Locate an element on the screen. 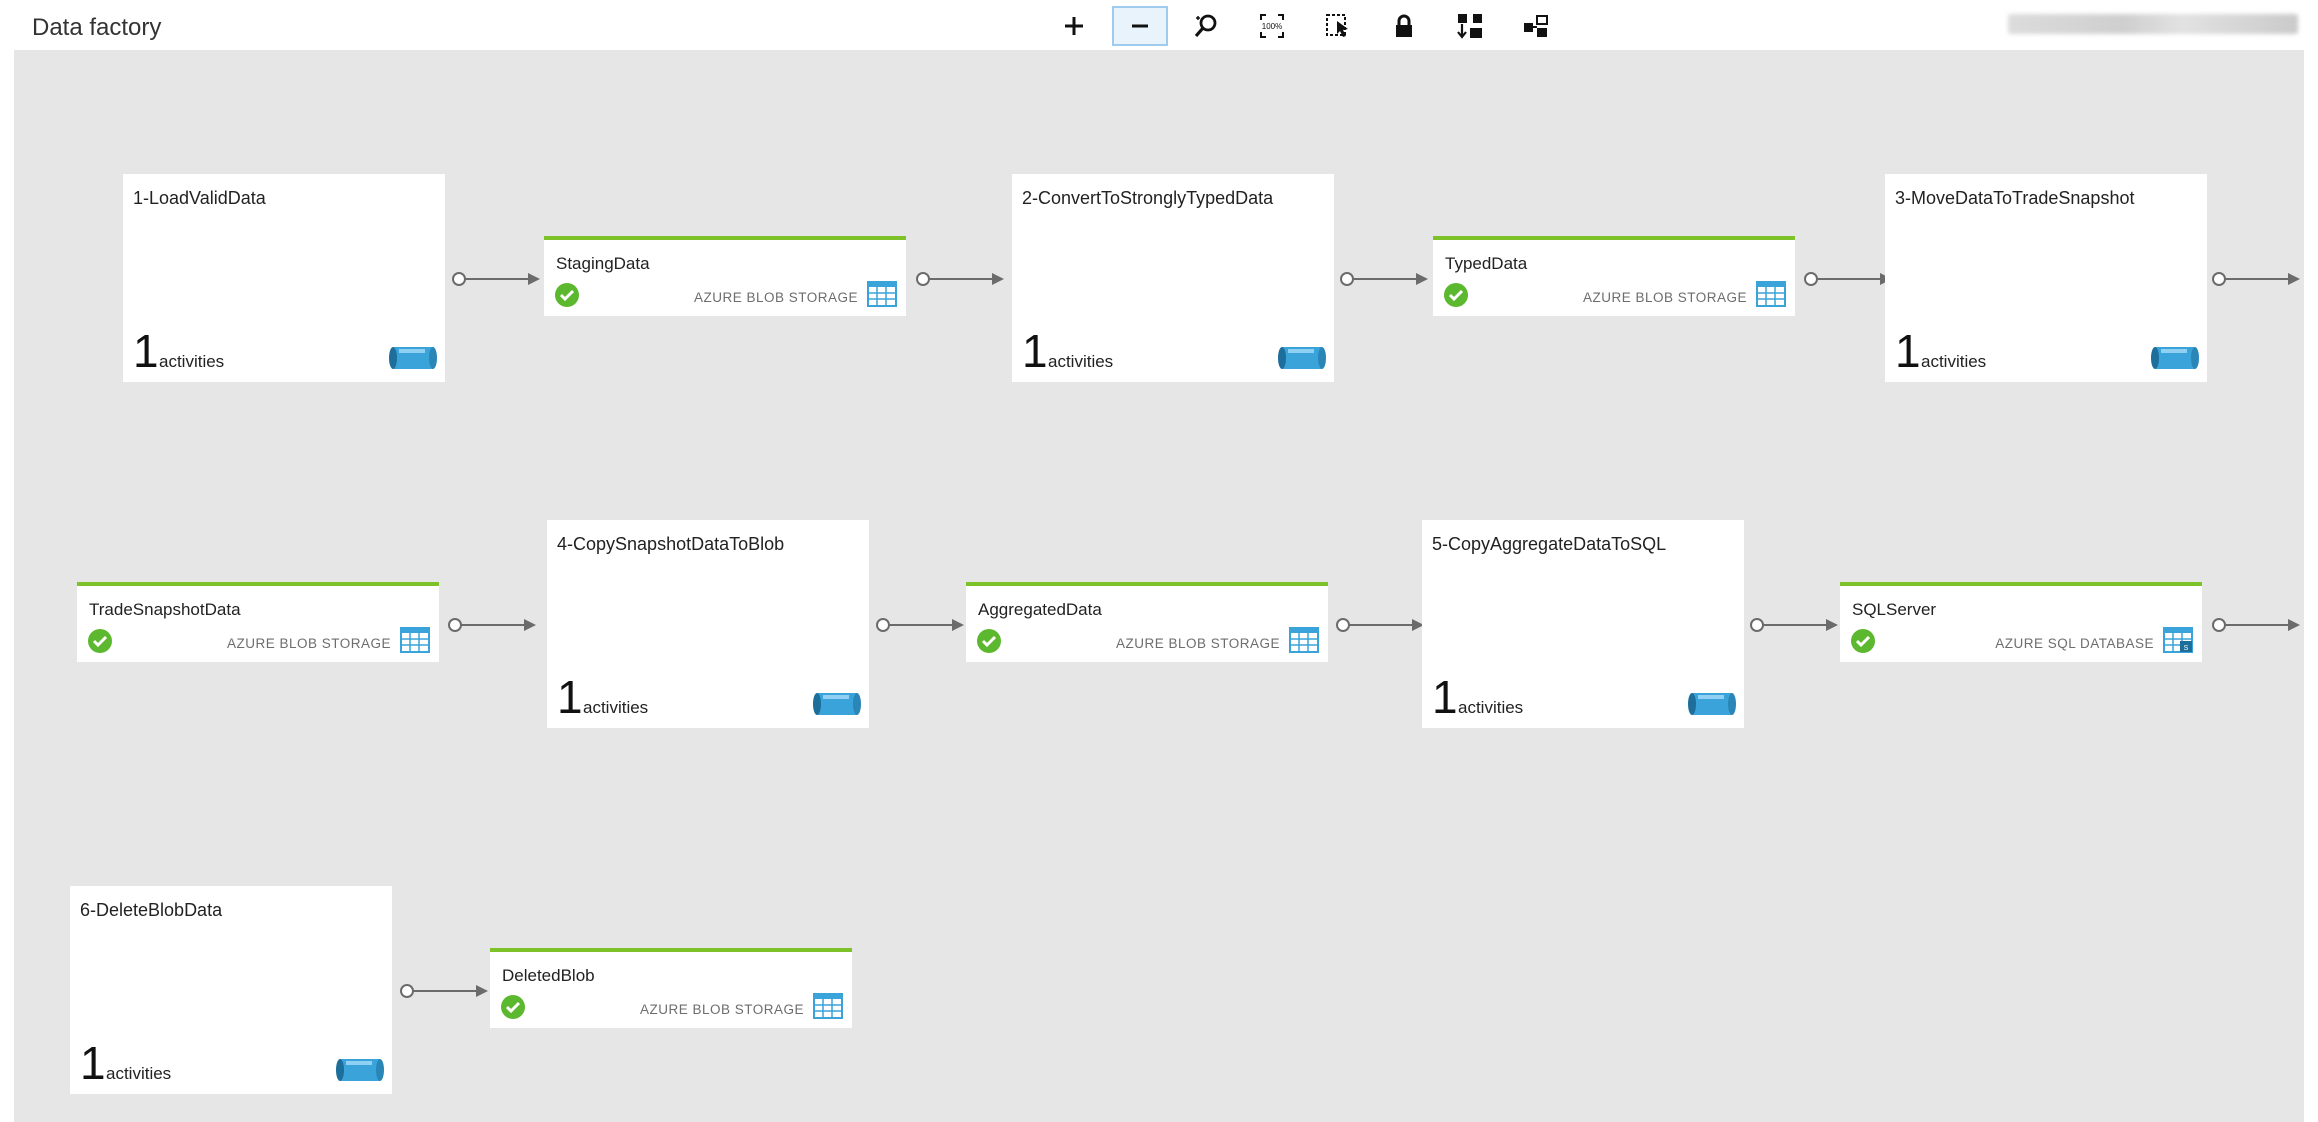 The image size is (2318, 1122). svg-text: S is located at coordinates (2186, 648).